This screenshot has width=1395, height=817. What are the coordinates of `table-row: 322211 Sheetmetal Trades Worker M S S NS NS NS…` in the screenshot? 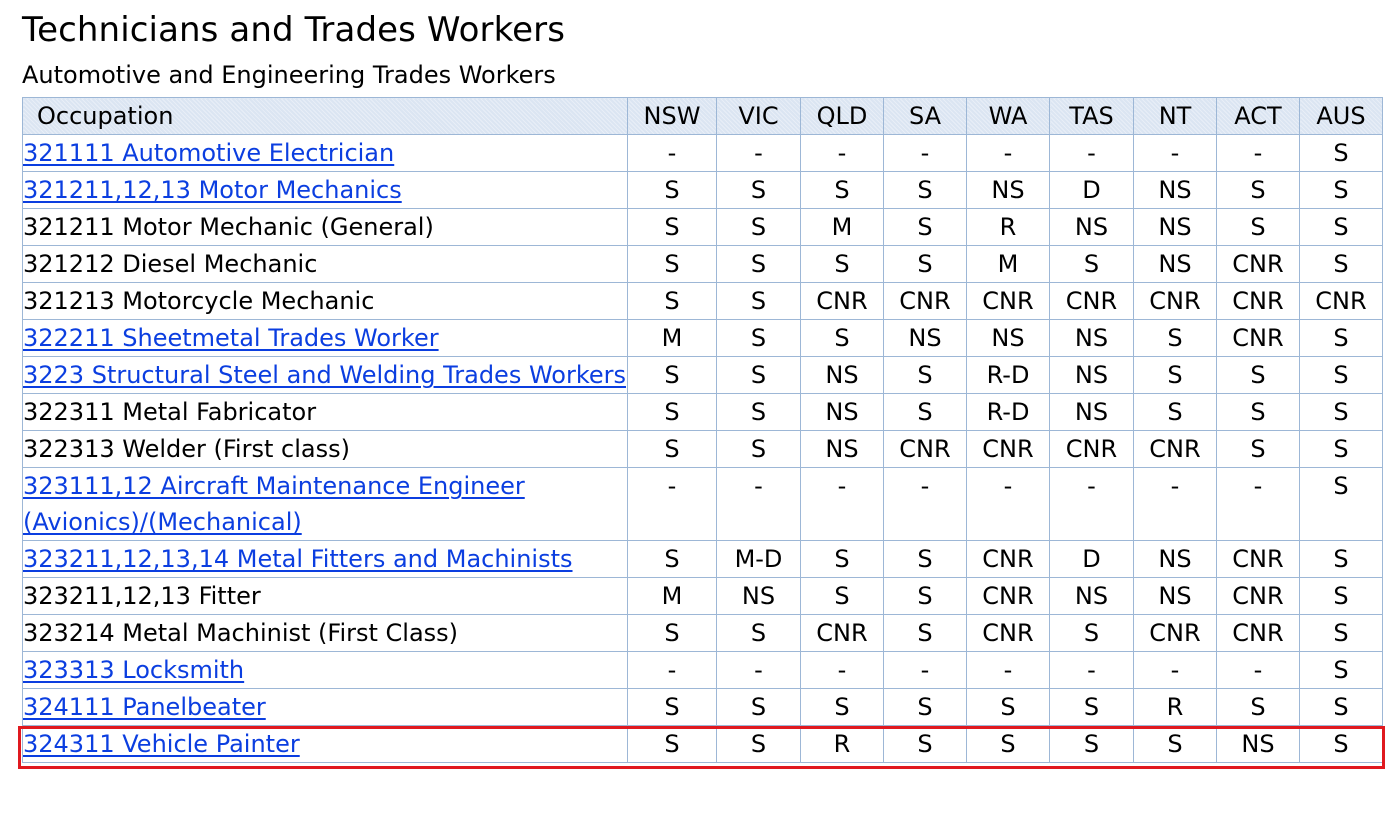 It's located at (702, 338).